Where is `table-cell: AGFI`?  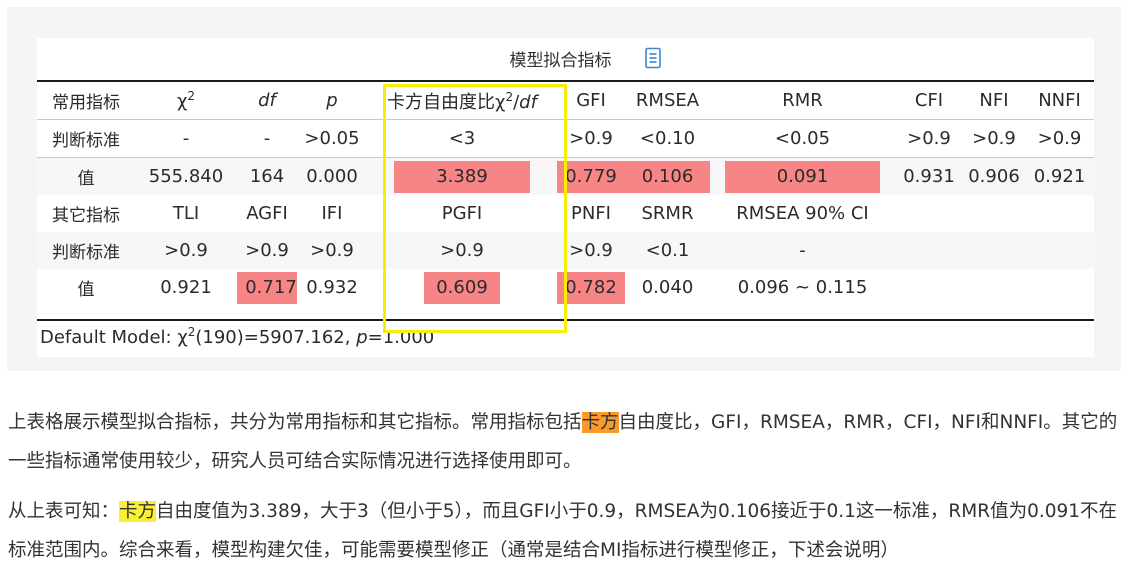
table-cell: AGFI is located at coordinates (267, 213).